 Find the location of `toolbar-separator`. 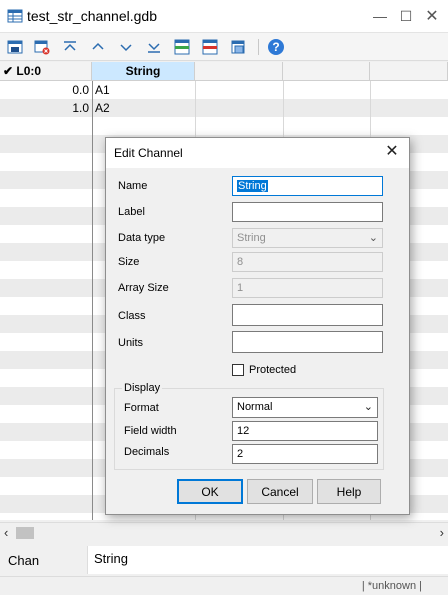

toolbar-separator is located at coordinates (258, 47).